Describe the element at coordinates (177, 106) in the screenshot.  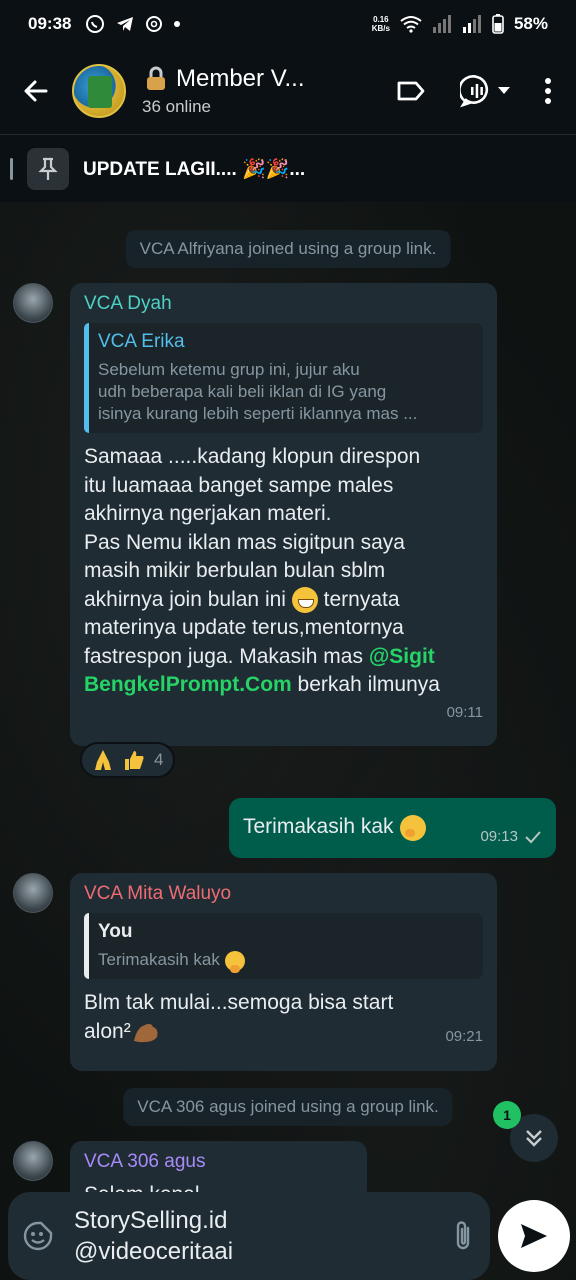
I see `online-count: 36 online` at that location.